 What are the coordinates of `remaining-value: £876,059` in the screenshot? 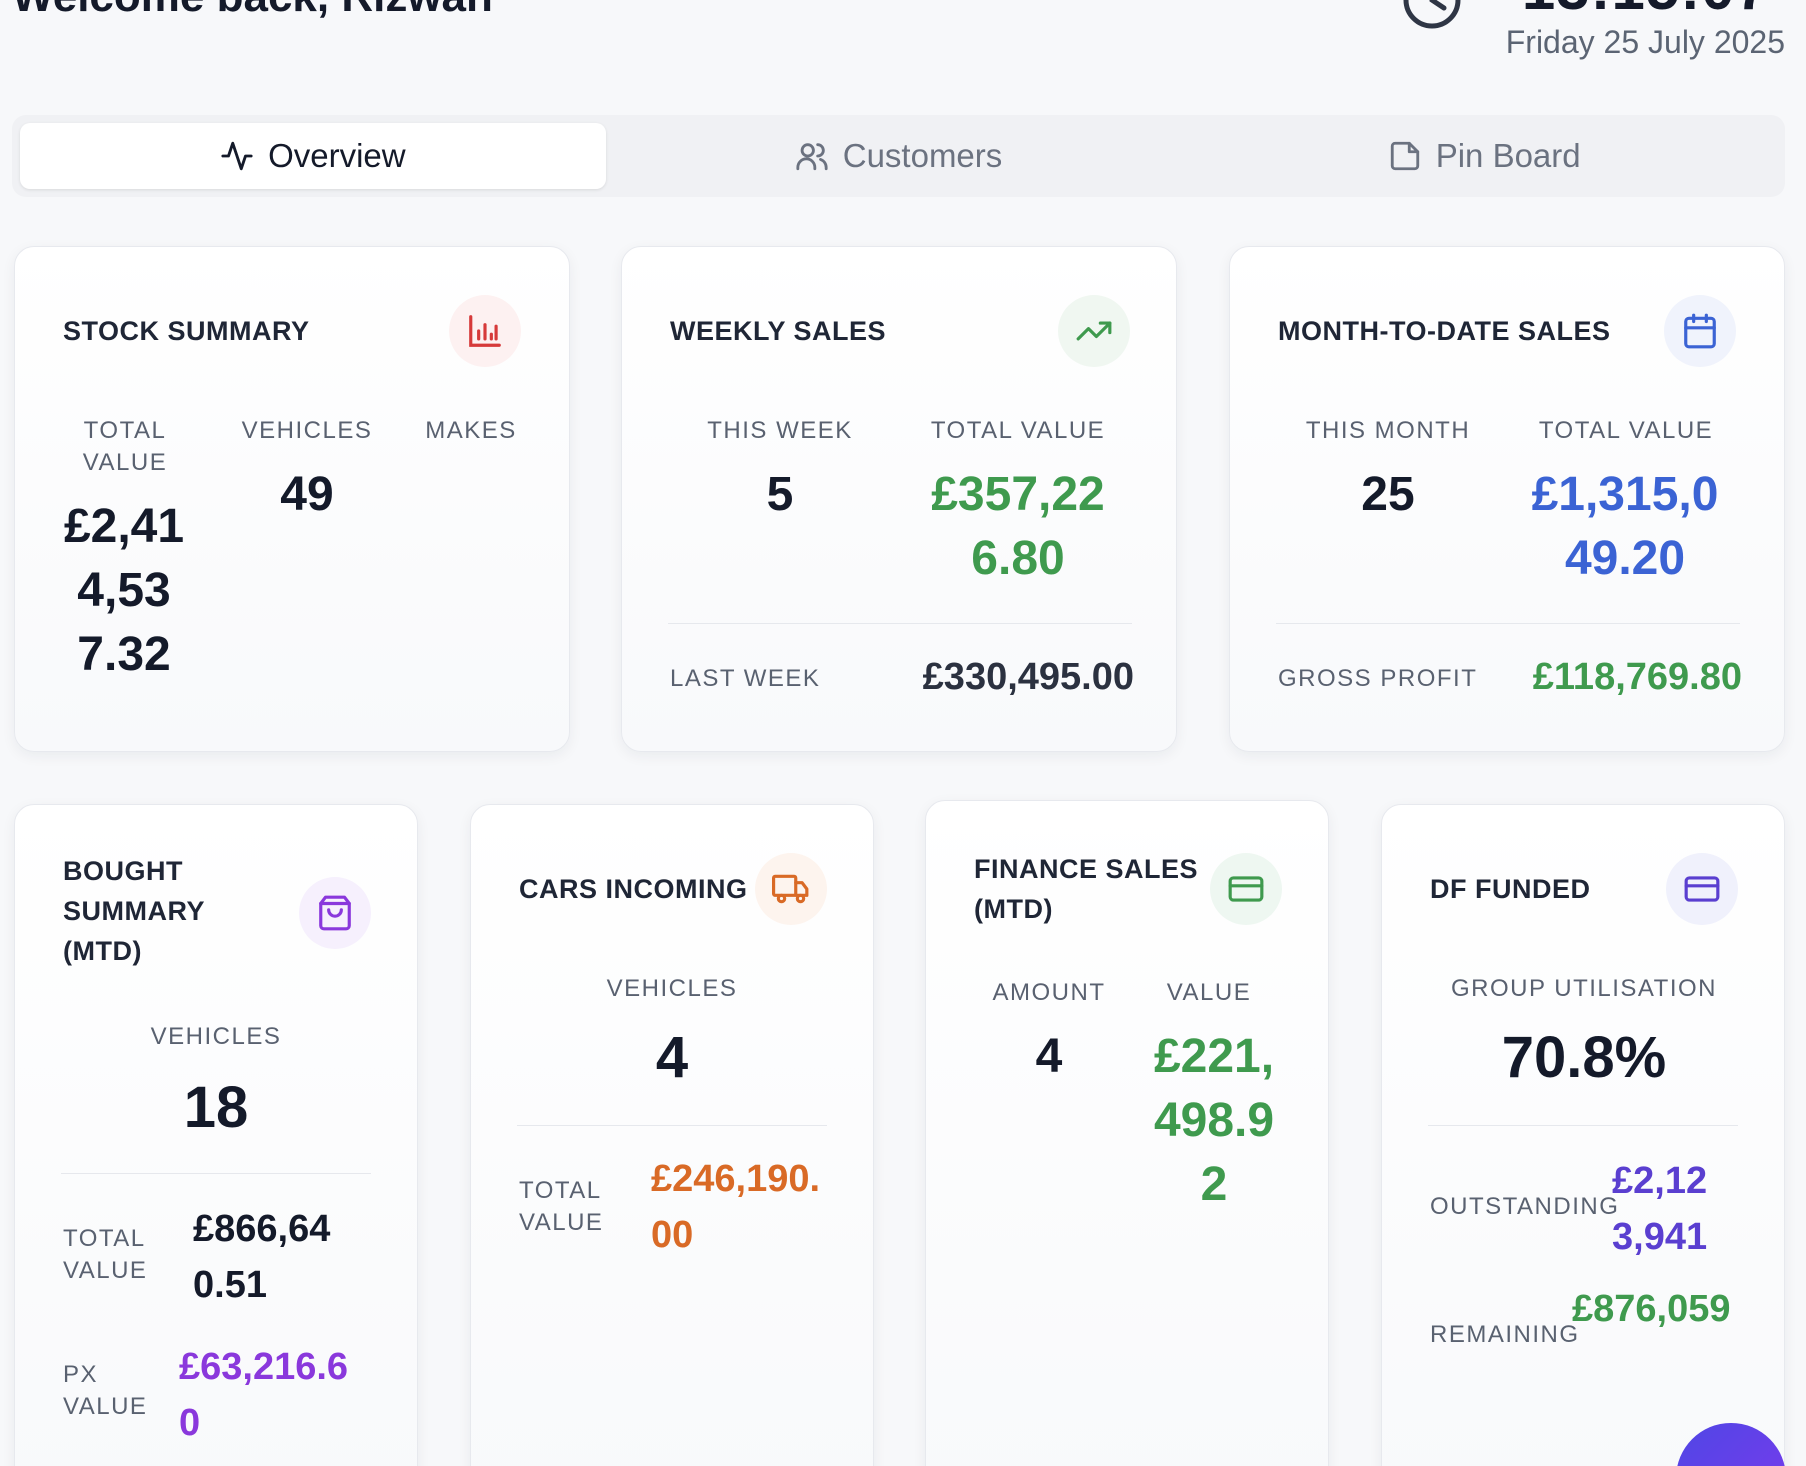 It's located at (1651, 1309).